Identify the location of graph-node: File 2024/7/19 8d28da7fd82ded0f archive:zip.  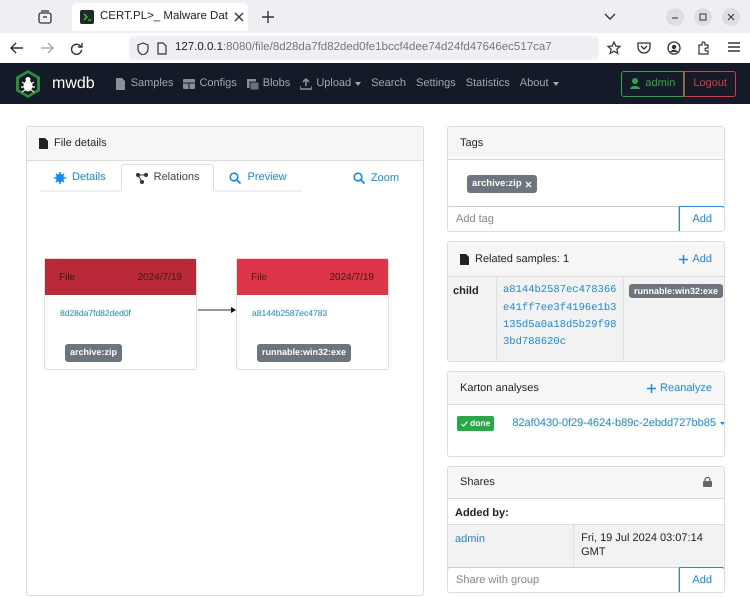
(120, 314).